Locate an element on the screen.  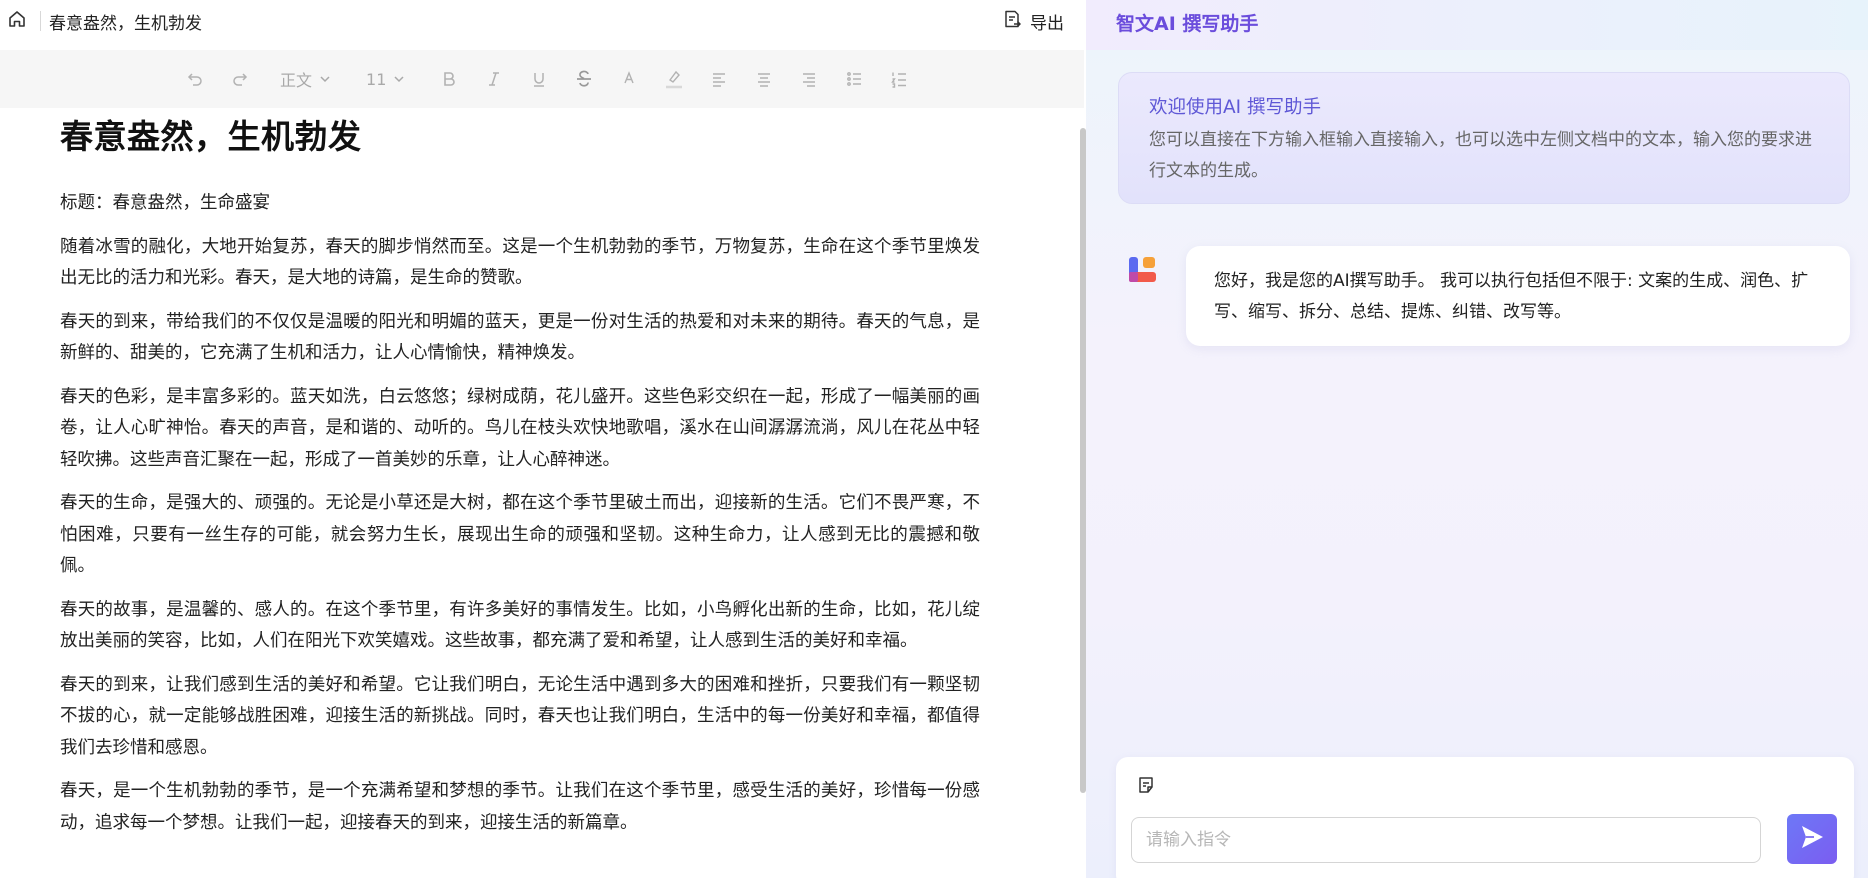
align-left-button is located at coordinates (718, 79).